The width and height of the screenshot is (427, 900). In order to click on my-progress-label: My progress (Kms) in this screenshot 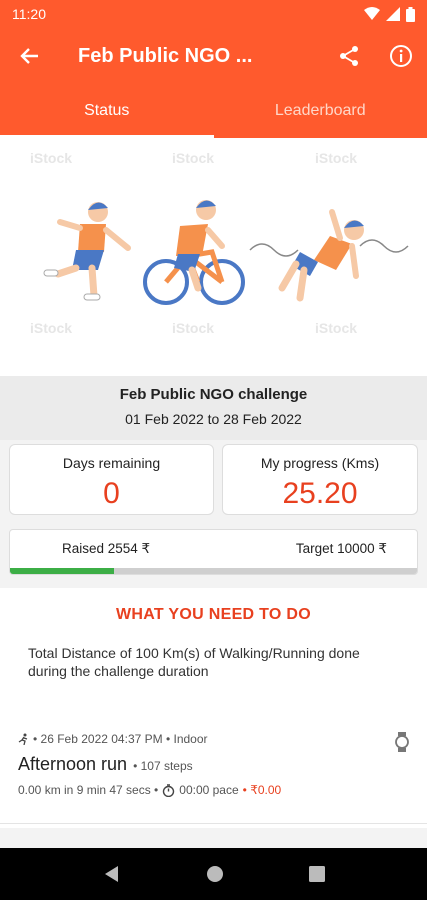, I will do `click(320, 463)`.